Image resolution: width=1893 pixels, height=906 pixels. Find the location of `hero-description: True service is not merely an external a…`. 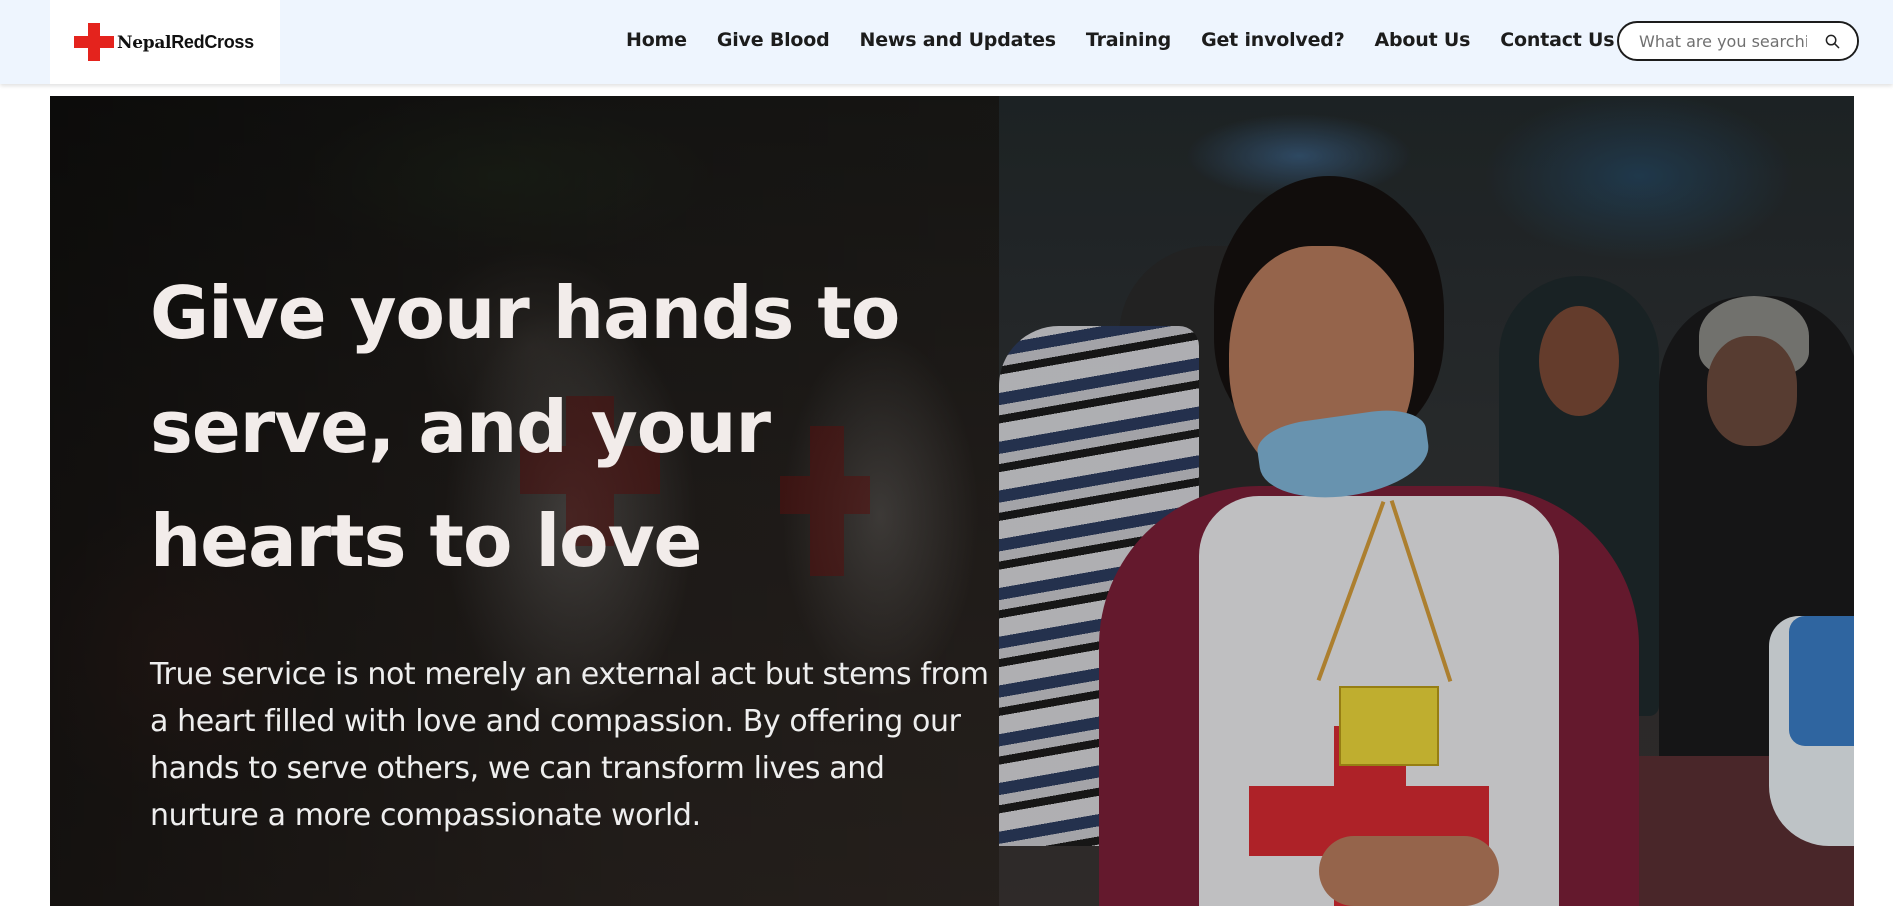

hero-description: True service is not merely an external a… is located at coordinates (569, 745).